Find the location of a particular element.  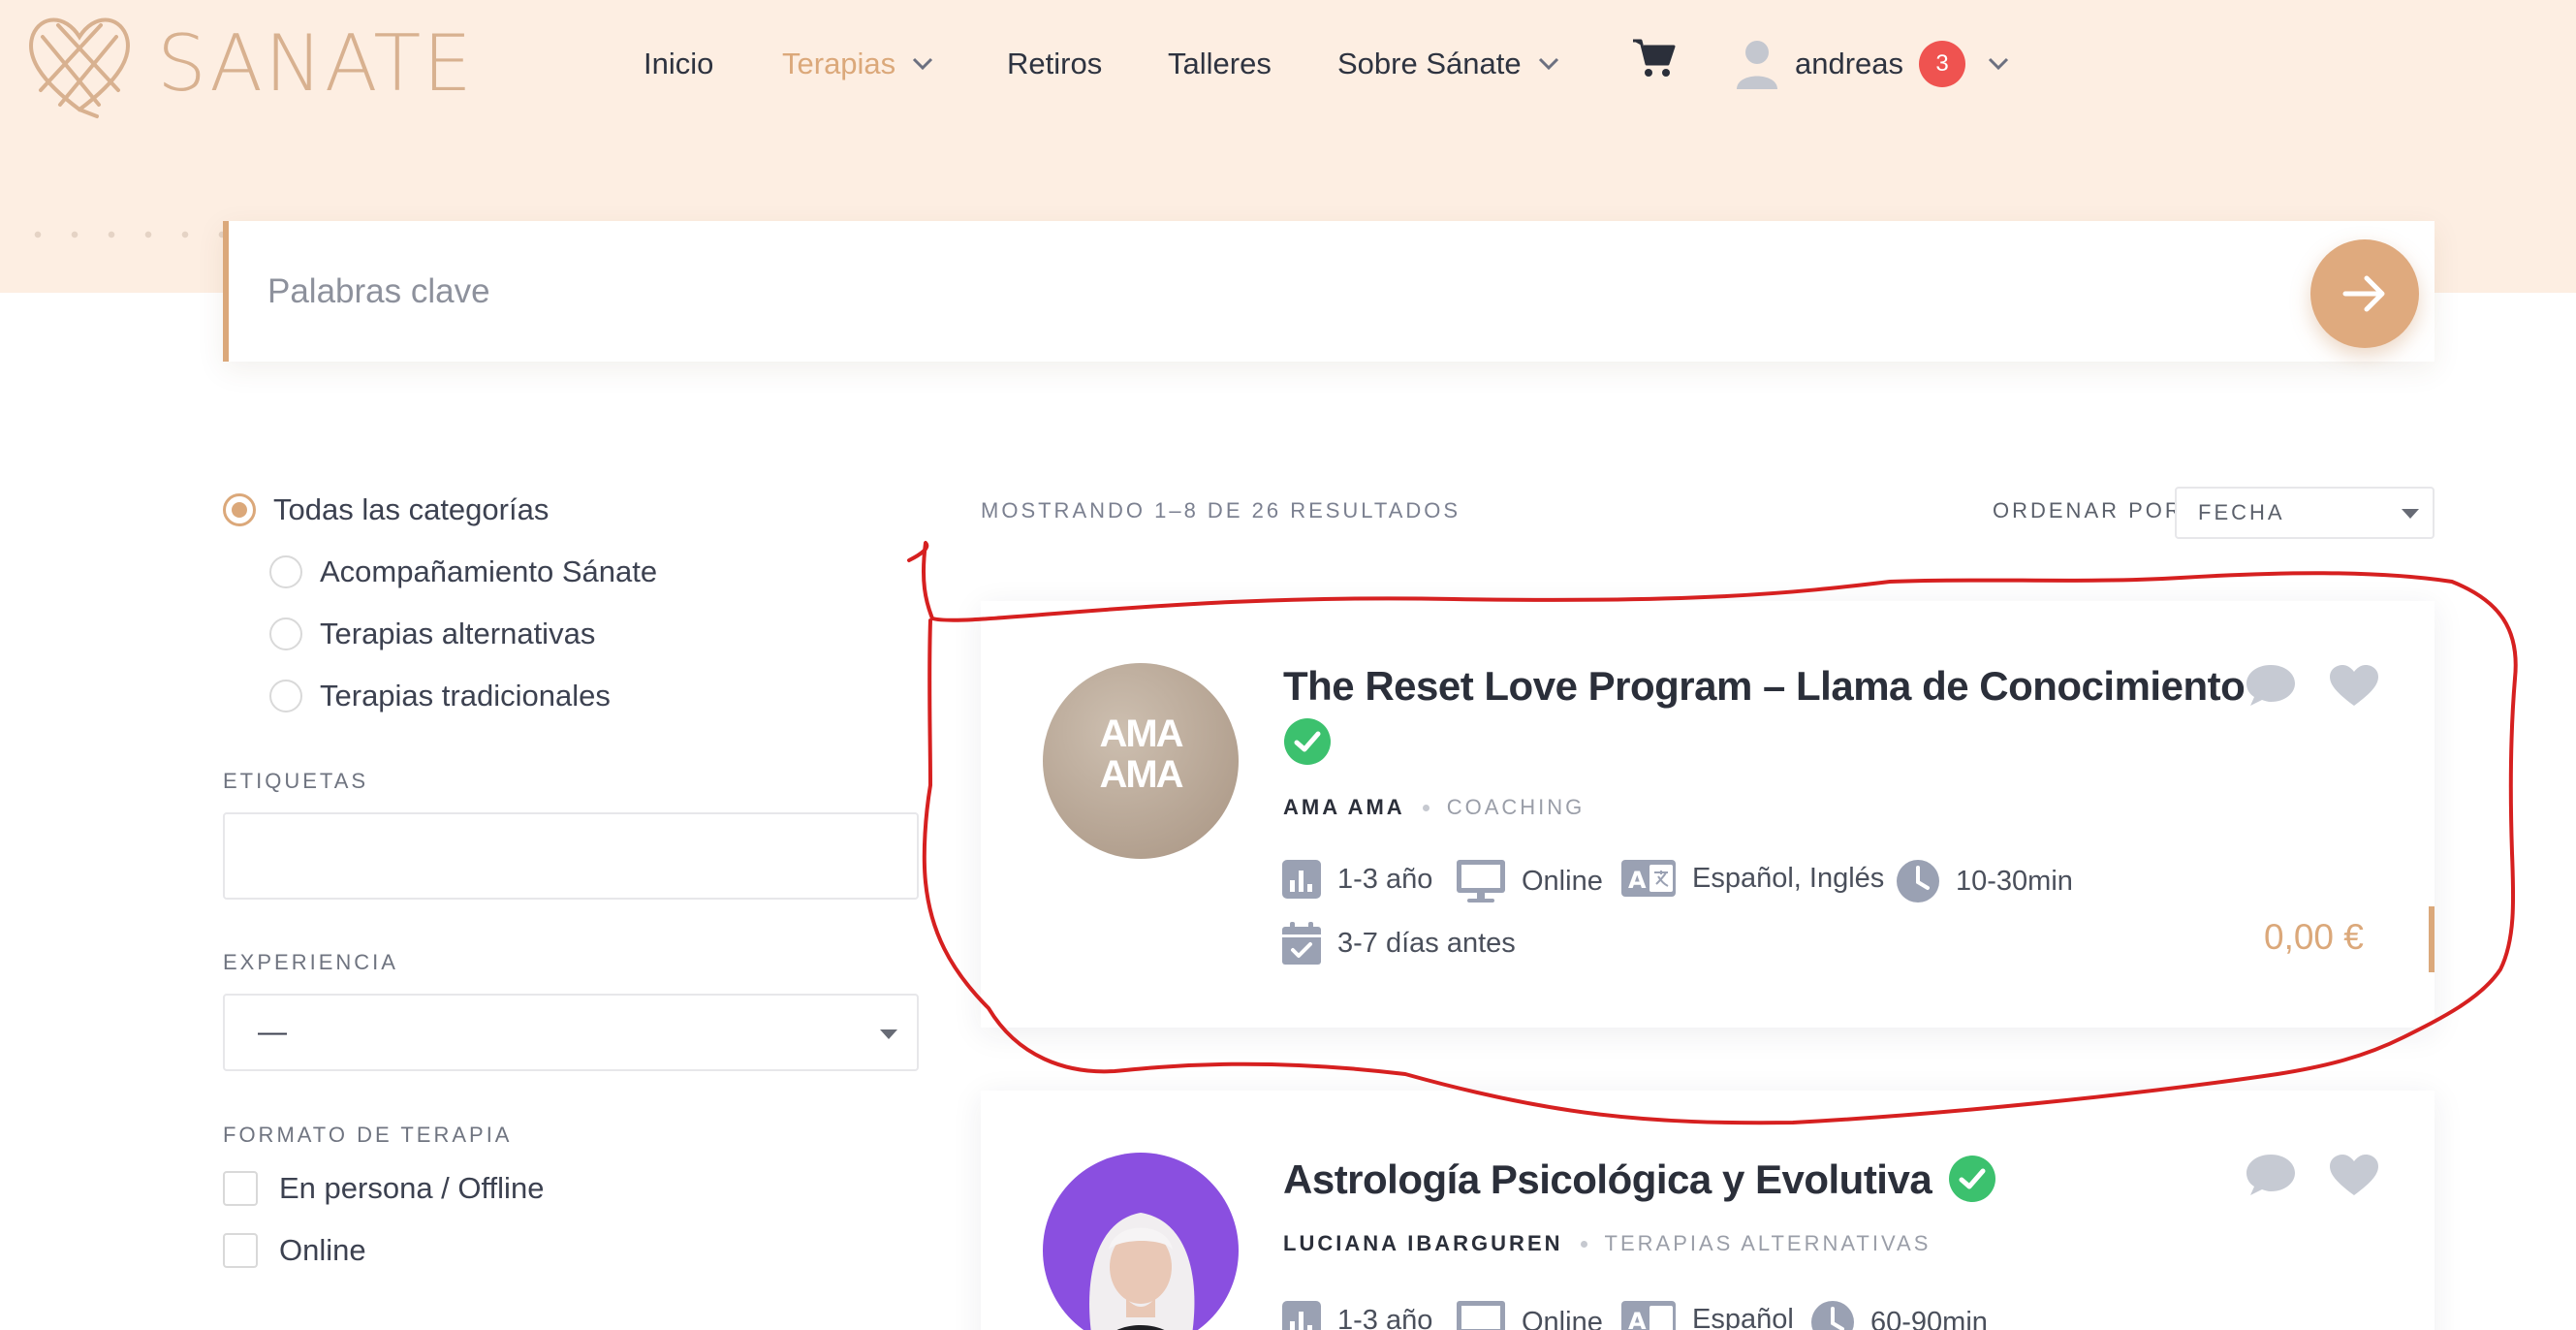

feature-booking: 3-7 días antes is located at coordinates (1398, 944).